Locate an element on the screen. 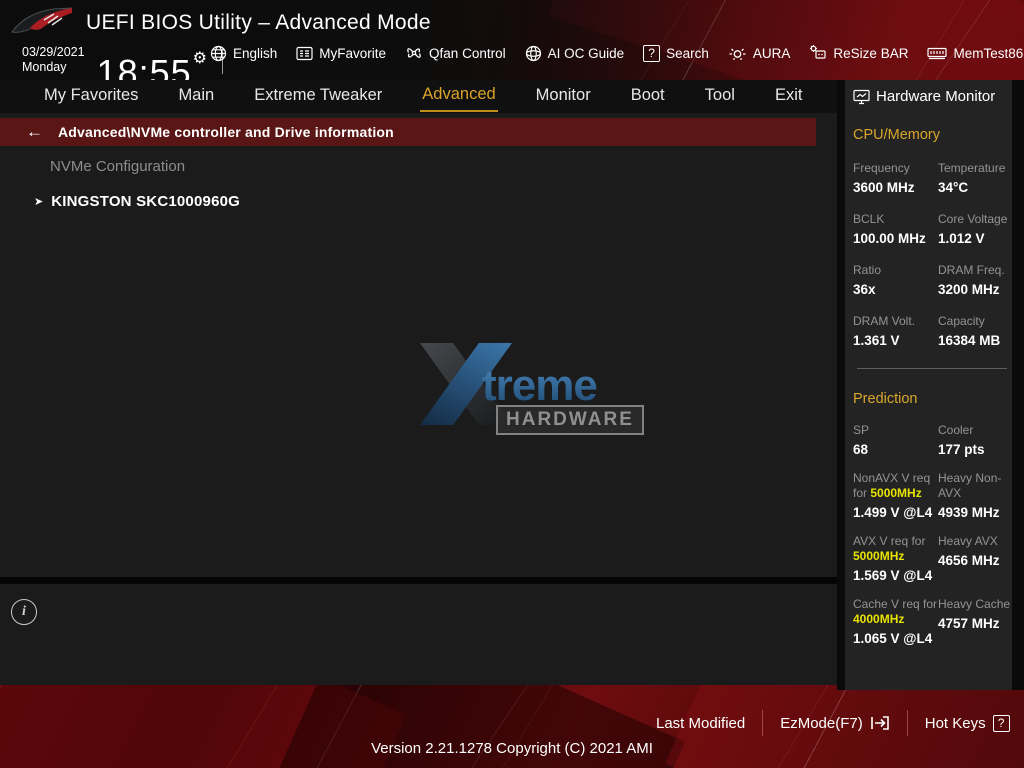  rog-logo-icon is located at coordinates (42, 20).